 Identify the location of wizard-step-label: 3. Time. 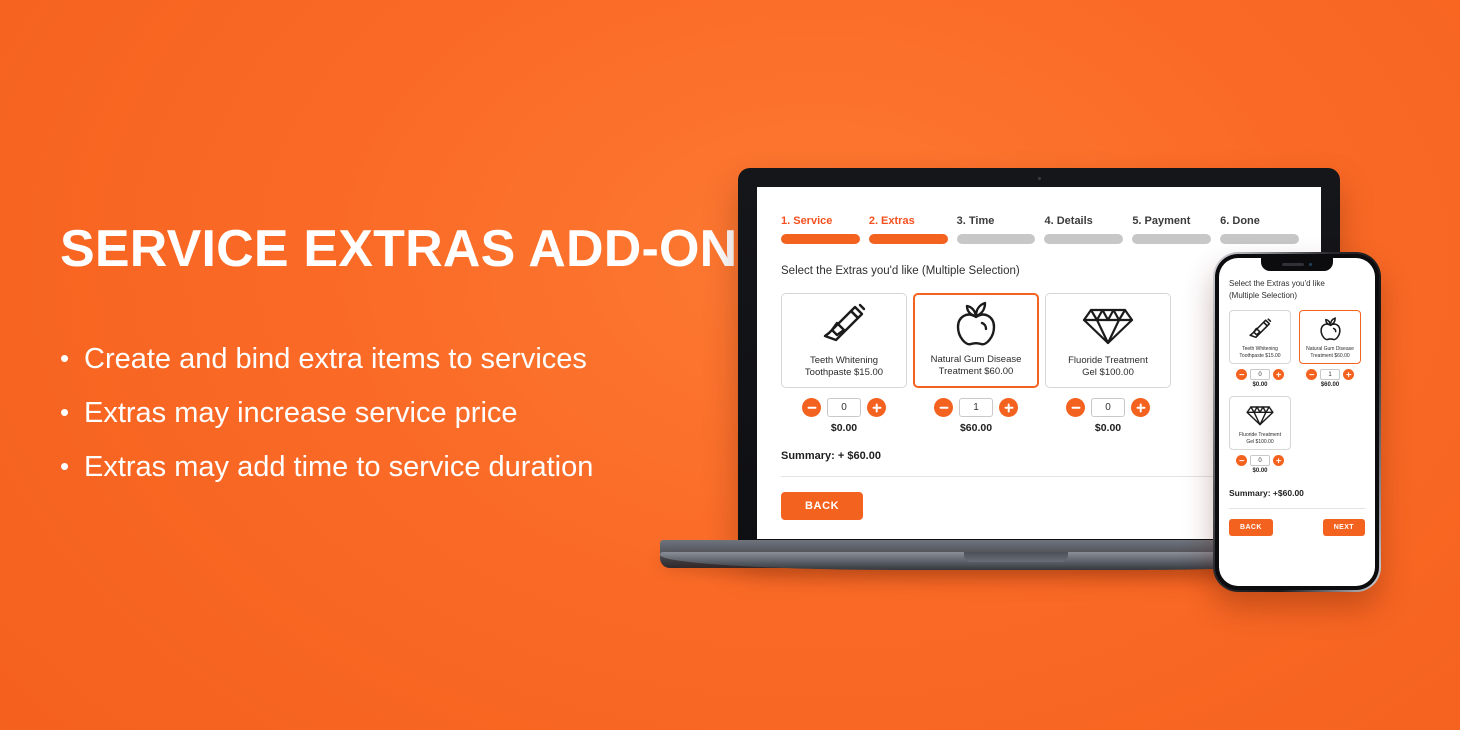
(975, 221).